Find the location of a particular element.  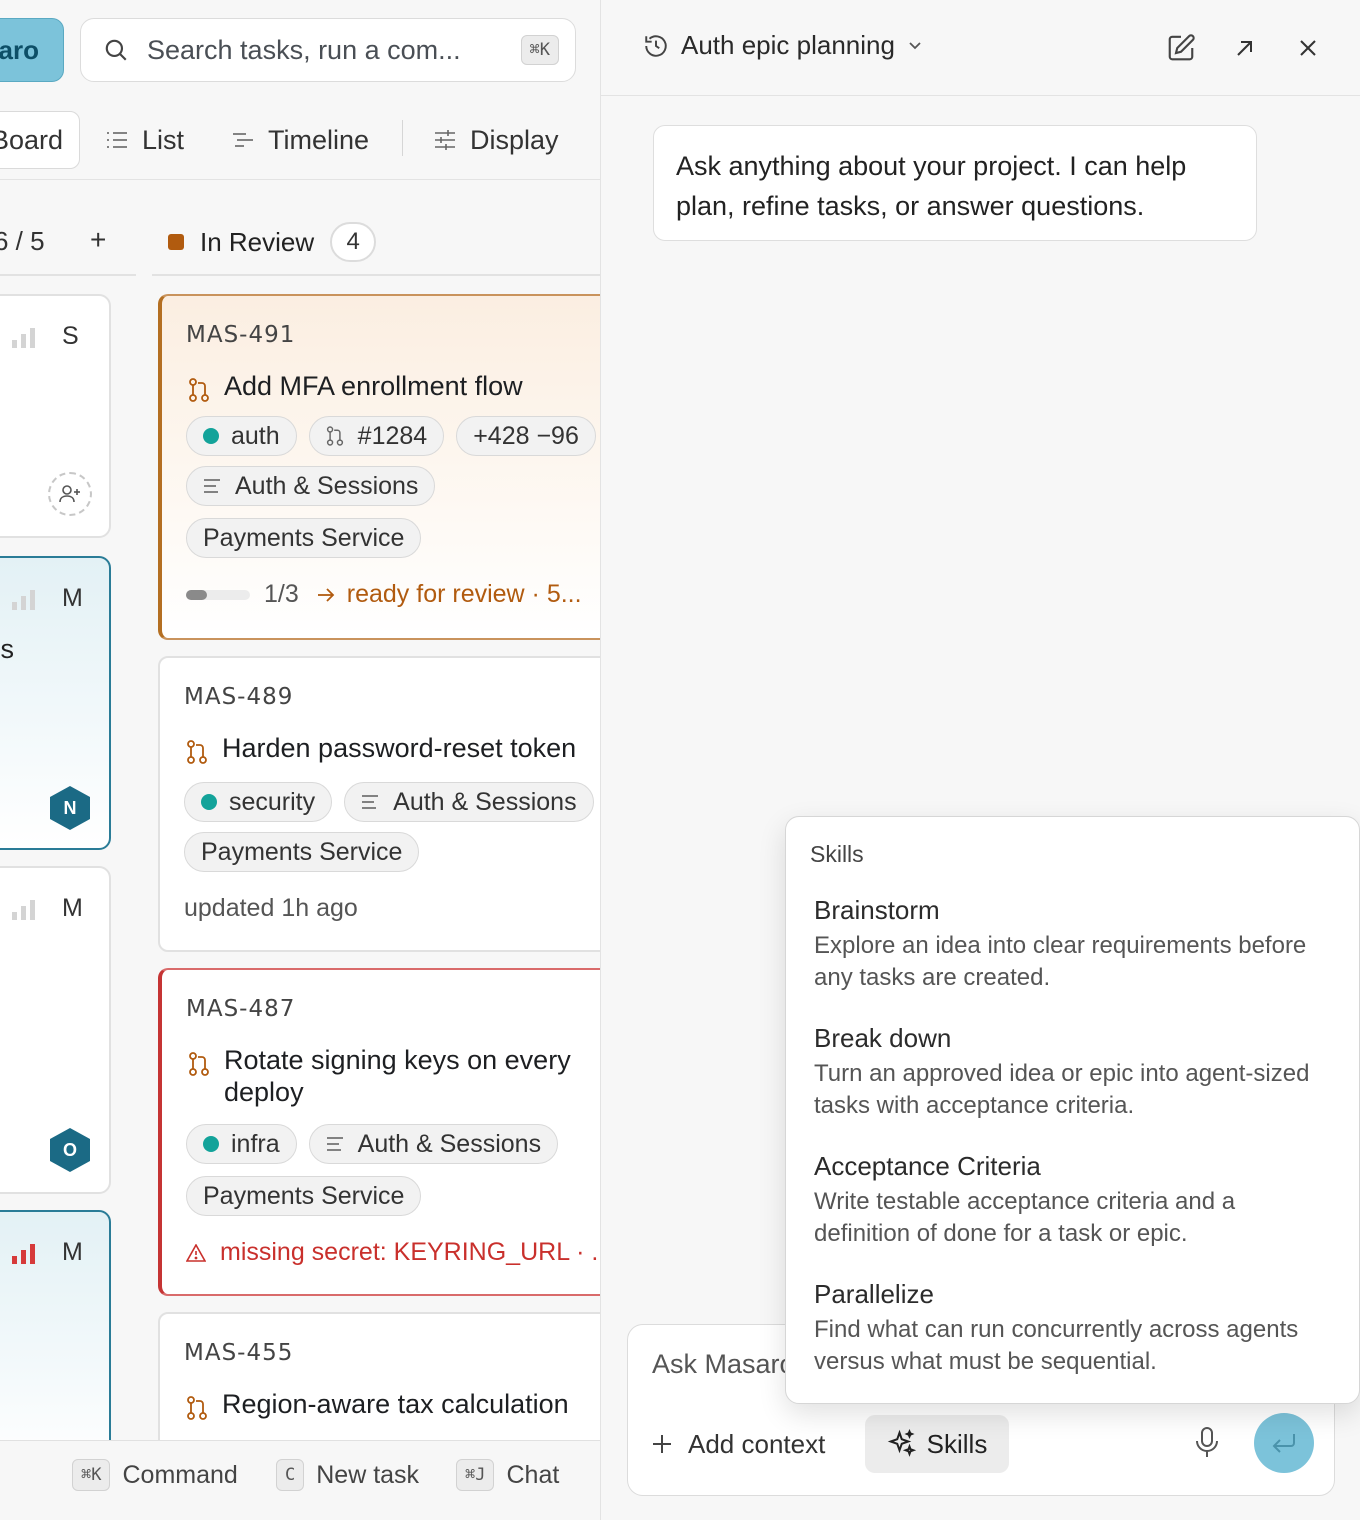

microphone-button is located at coordinates (1207, 1445).